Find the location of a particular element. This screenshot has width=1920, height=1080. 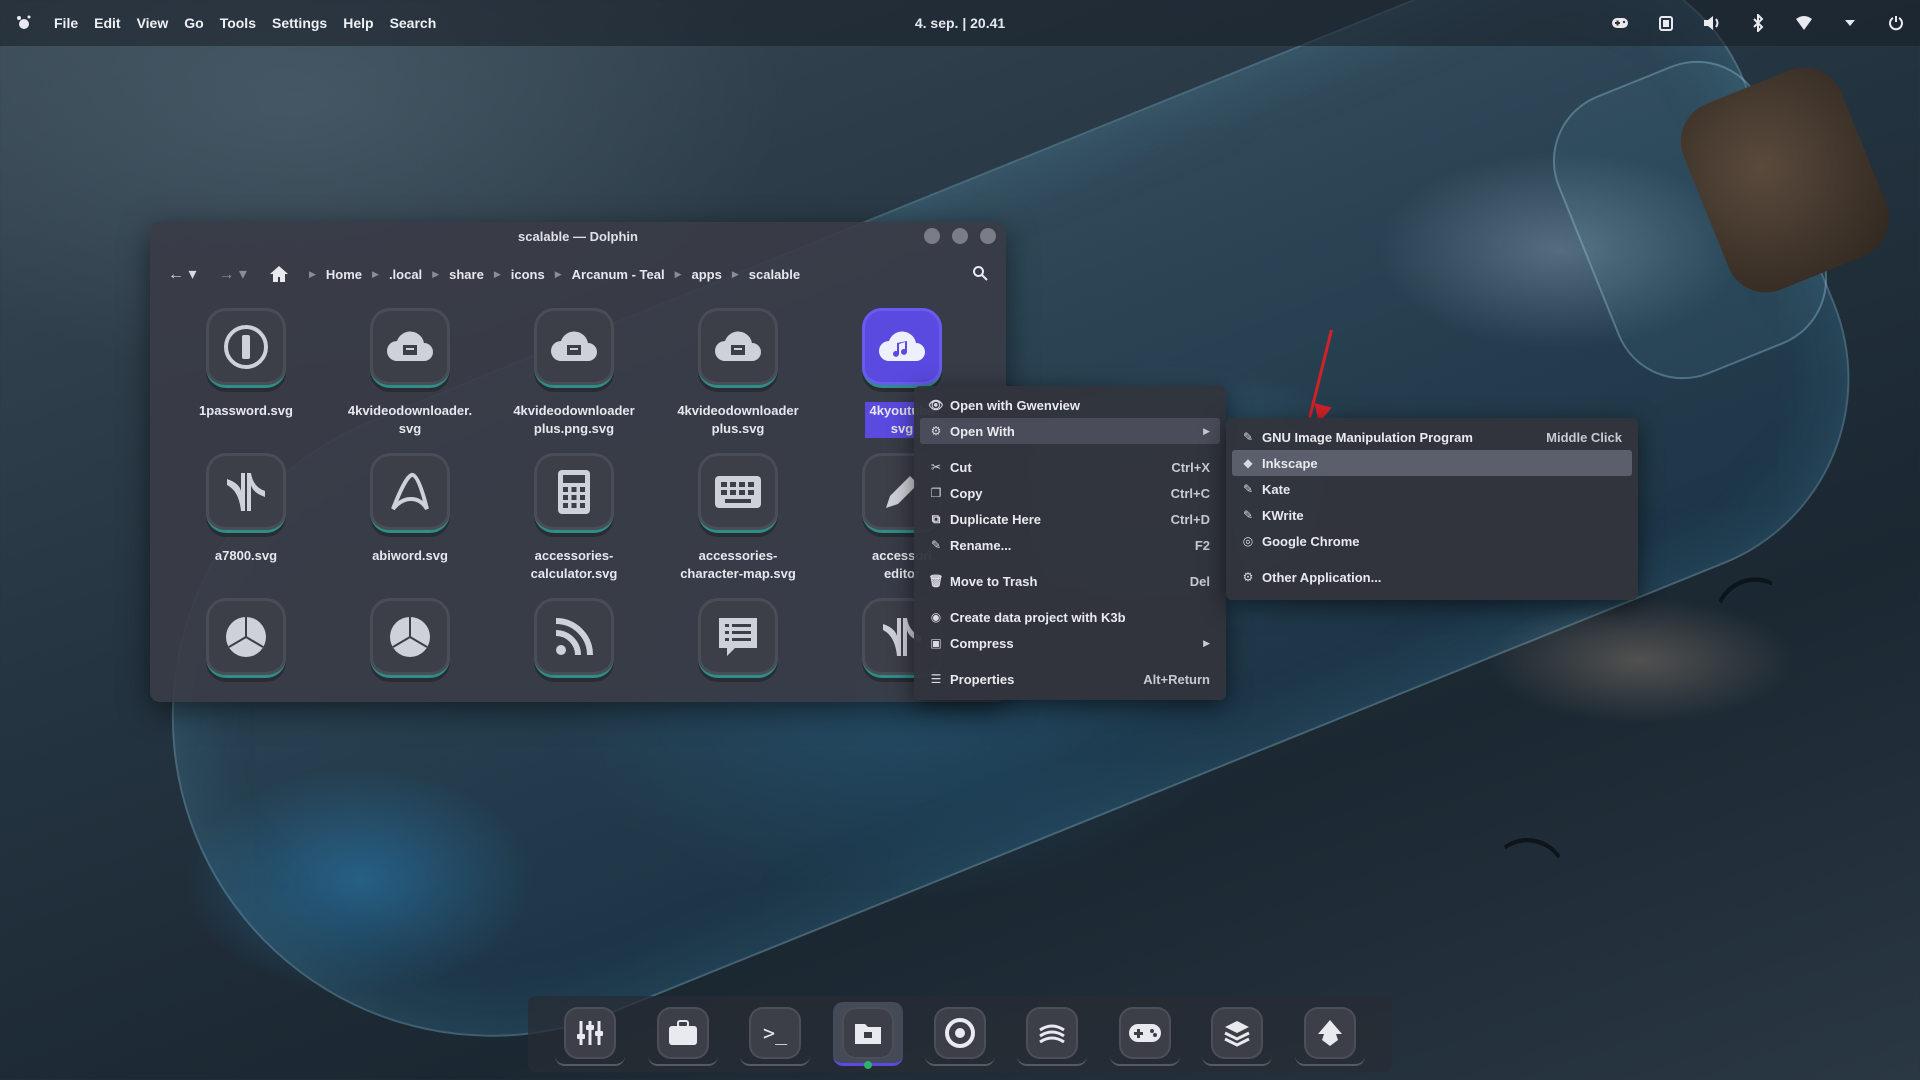

gamepad-icon is located at coordinates (1620, 23).